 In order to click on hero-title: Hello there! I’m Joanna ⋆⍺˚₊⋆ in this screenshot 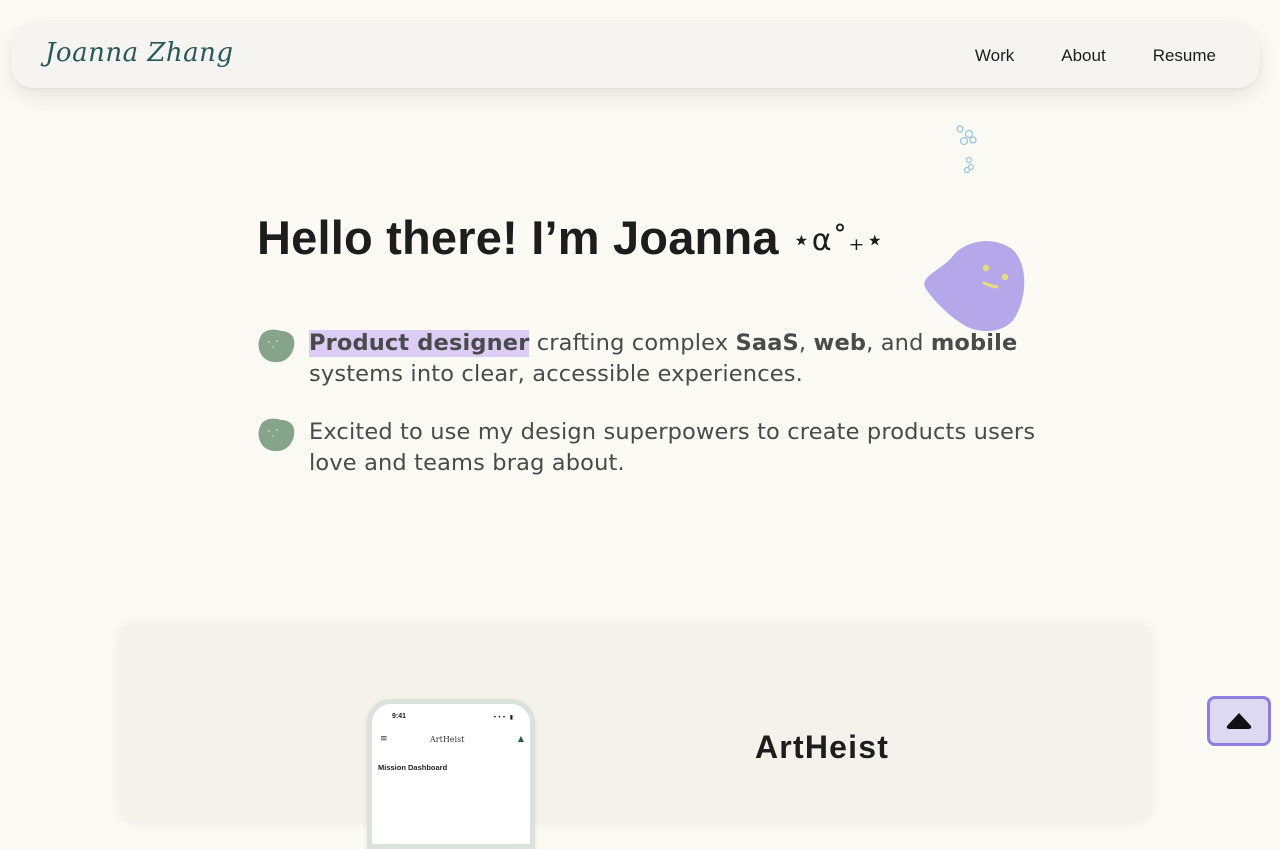, I will do `click(571, 237)`.